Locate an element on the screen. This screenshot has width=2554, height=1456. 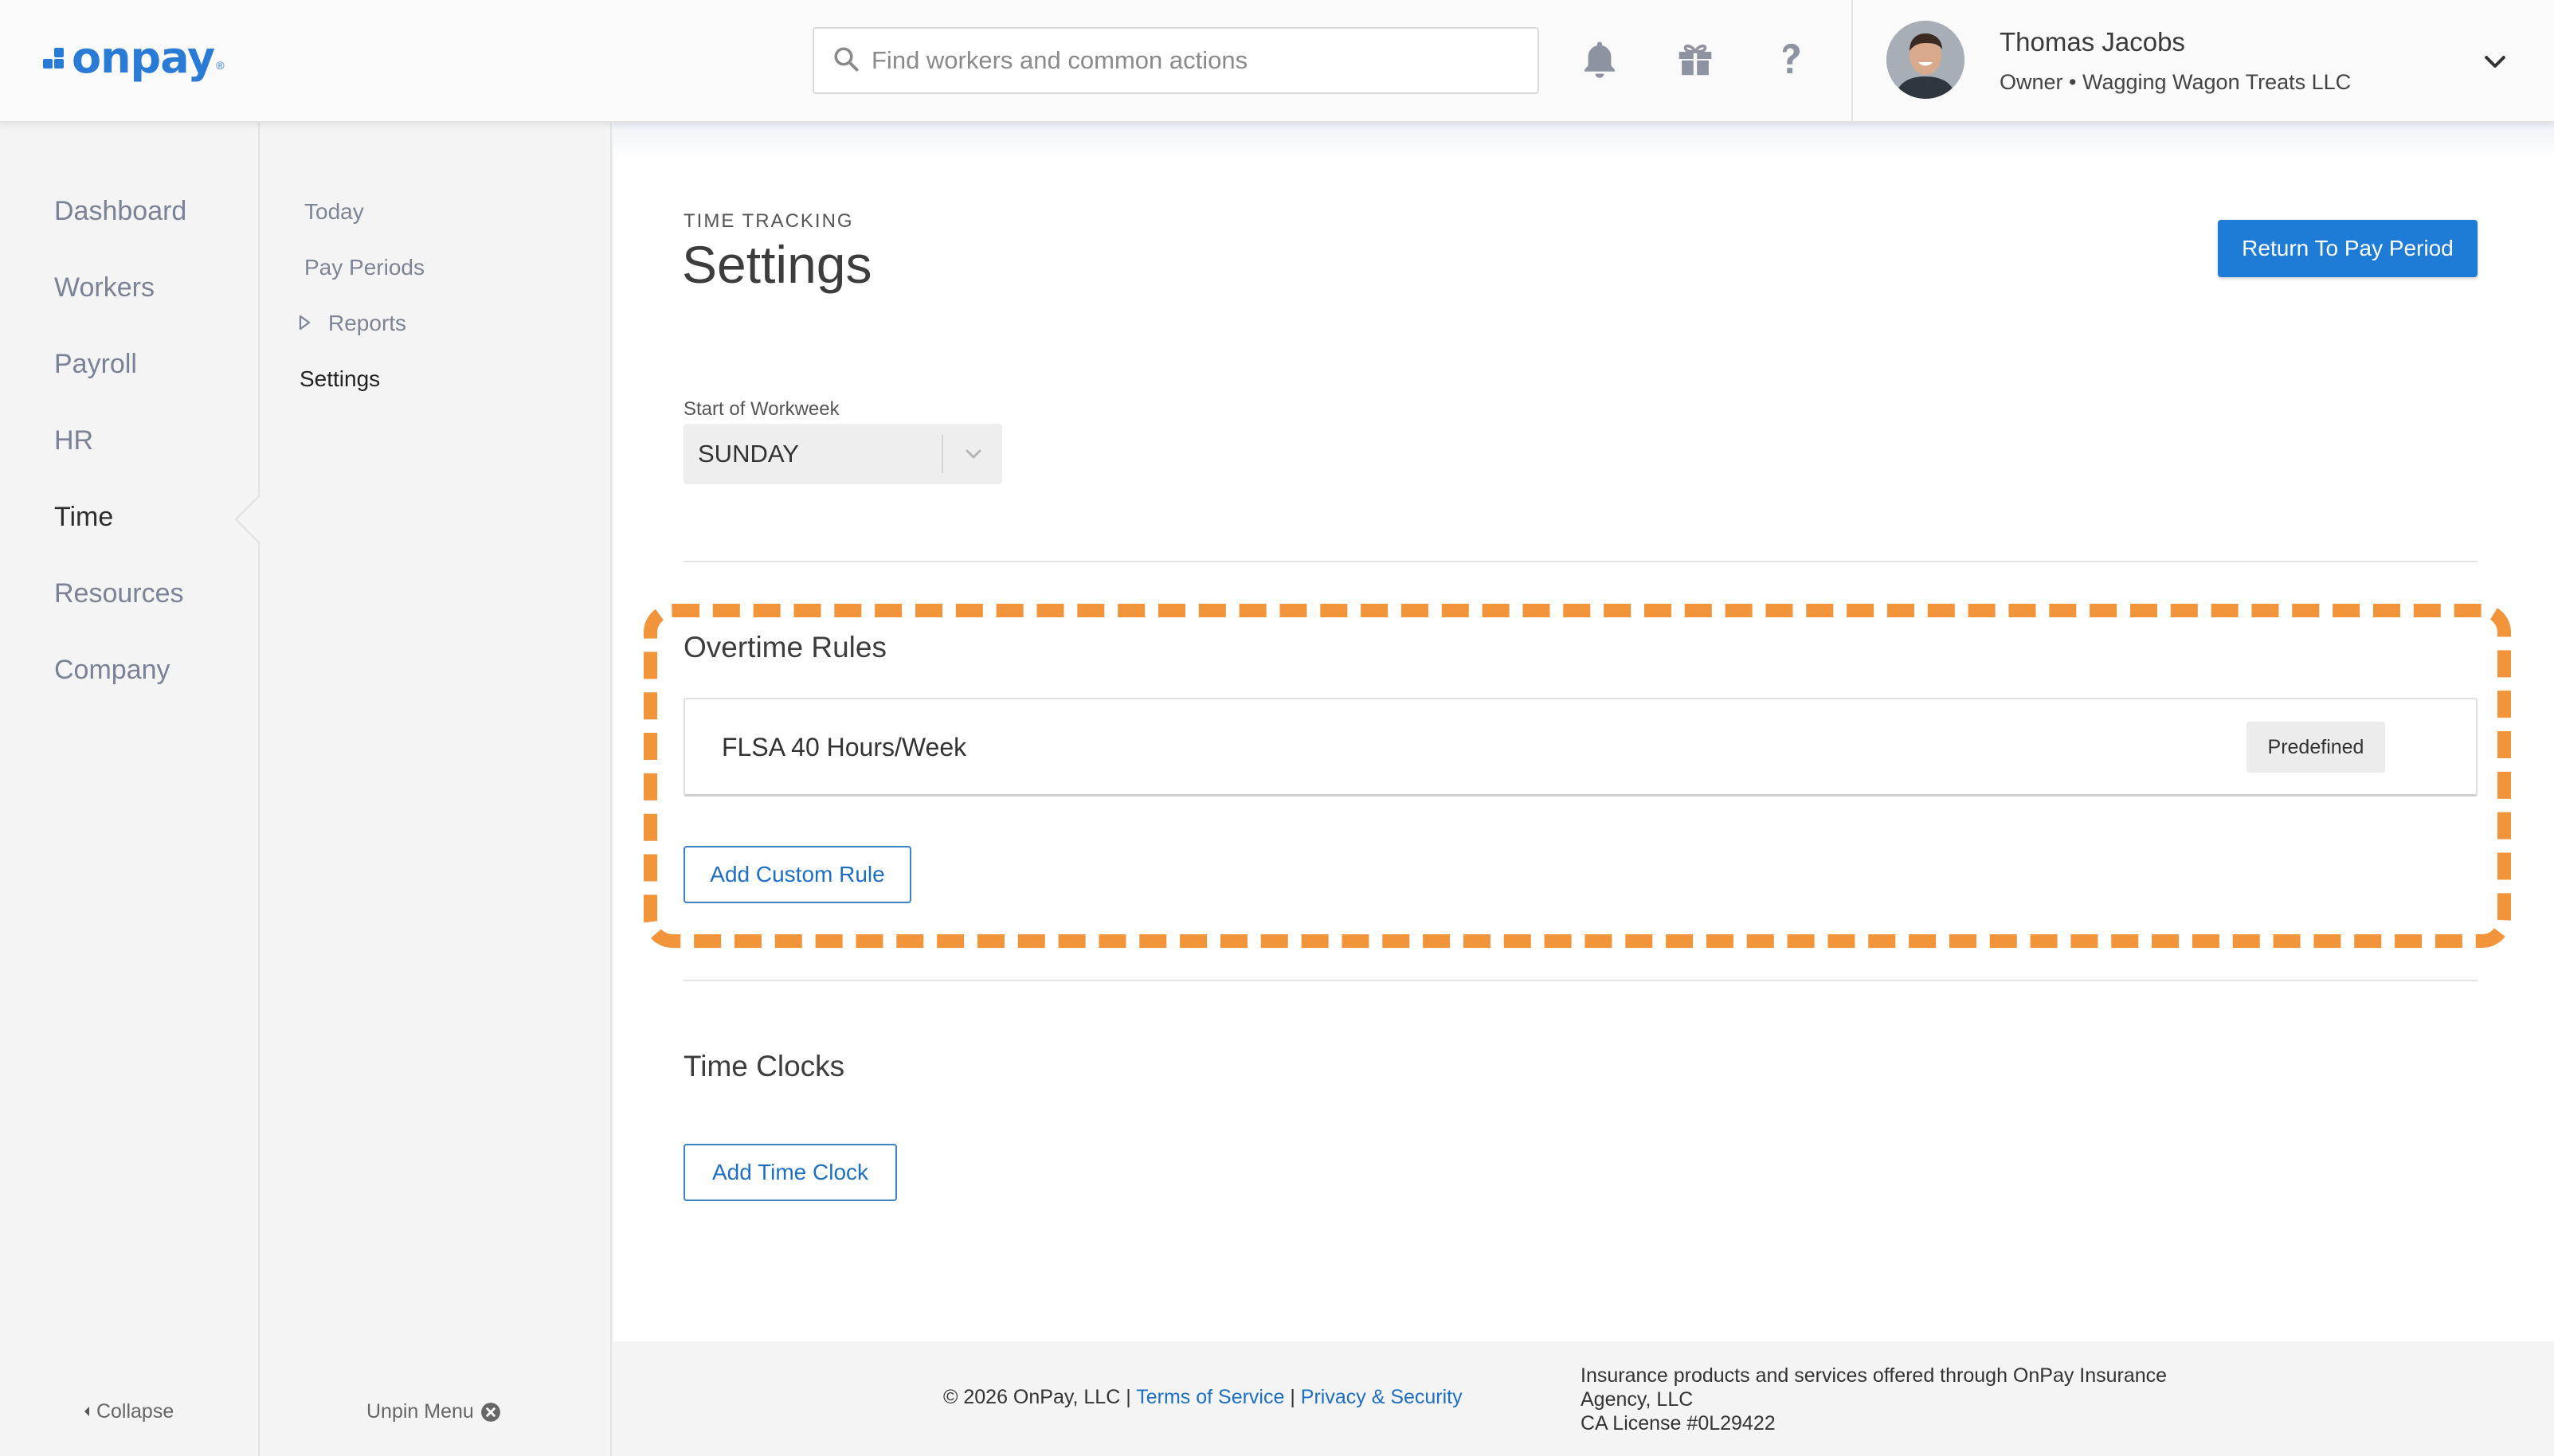
nav-item-time: Time is located at coordinates (83, 517).